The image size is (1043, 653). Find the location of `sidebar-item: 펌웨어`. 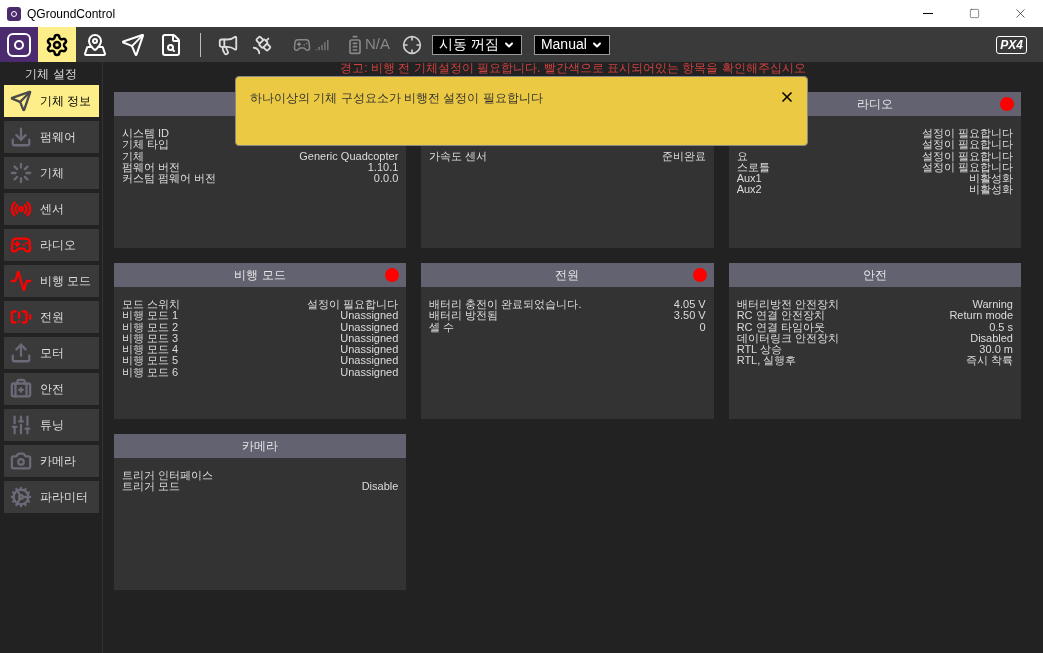

sidebar-item: 펌웨어 is located at coordinates (51, 137).